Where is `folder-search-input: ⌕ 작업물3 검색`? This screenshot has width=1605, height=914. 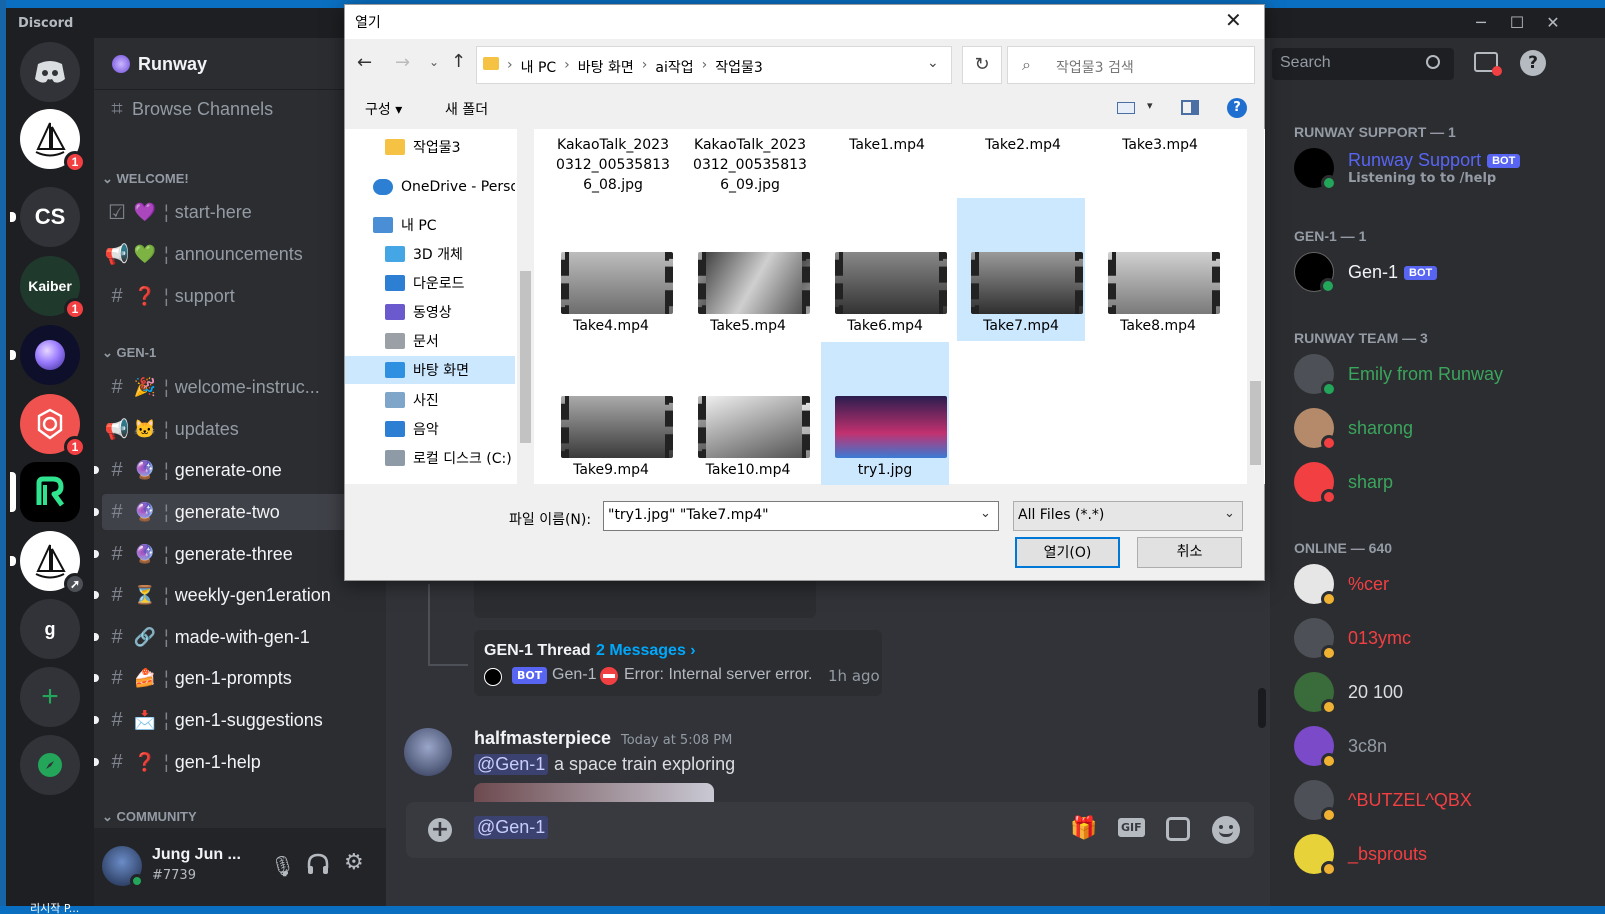
folder-search-input: ⌕ 작업물3 검색 is located at coordinates (1131, 65).